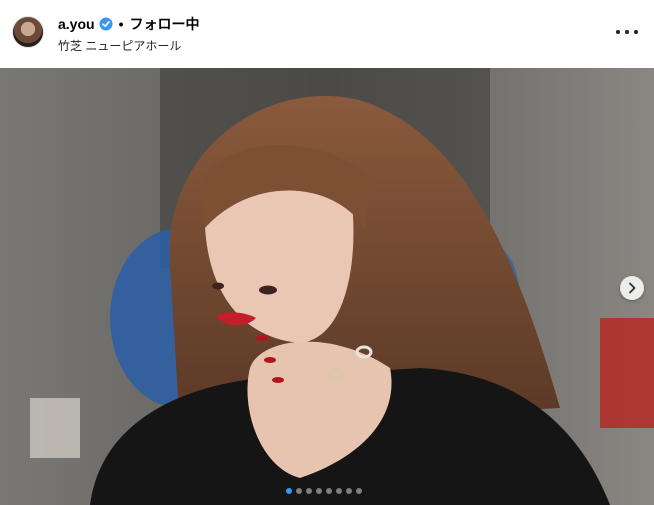  I want to click on chevron-right-icon, so click(632, 288).